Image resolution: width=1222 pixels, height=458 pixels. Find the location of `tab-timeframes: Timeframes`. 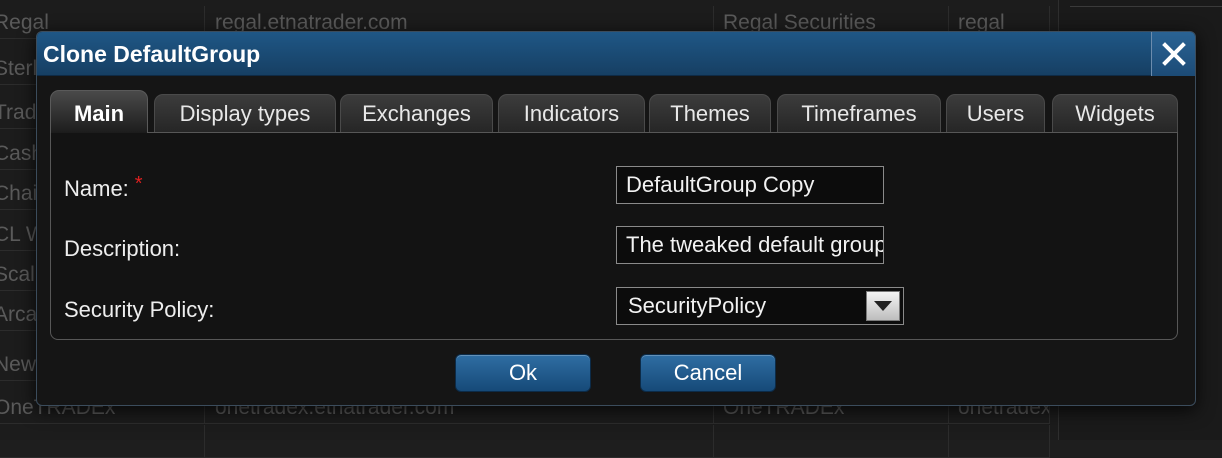

tab-timeframes: Timeframes is located at coordinates (859, 113).